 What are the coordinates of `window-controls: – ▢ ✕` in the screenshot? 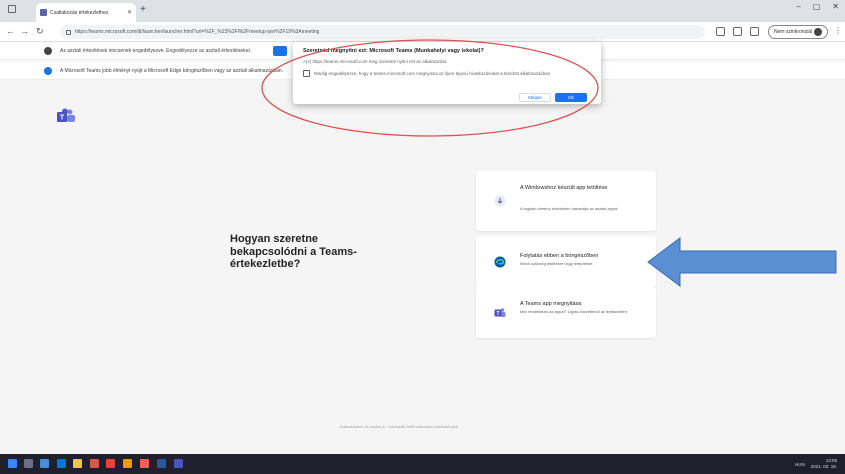 It's located at (817, 6).